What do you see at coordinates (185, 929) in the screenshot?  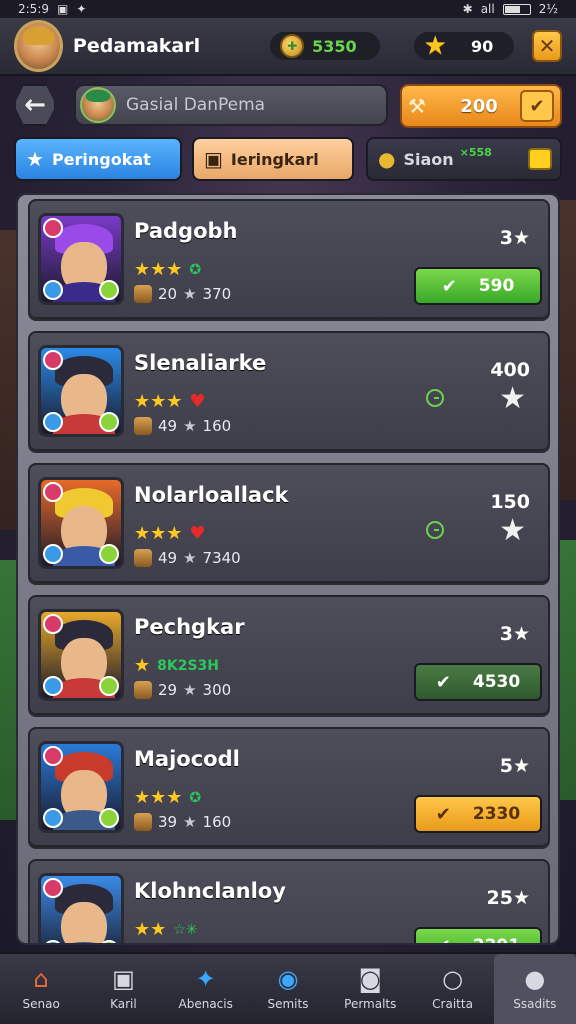 I see `hero-extra: ☆✳` at bounding box center [185, 929].